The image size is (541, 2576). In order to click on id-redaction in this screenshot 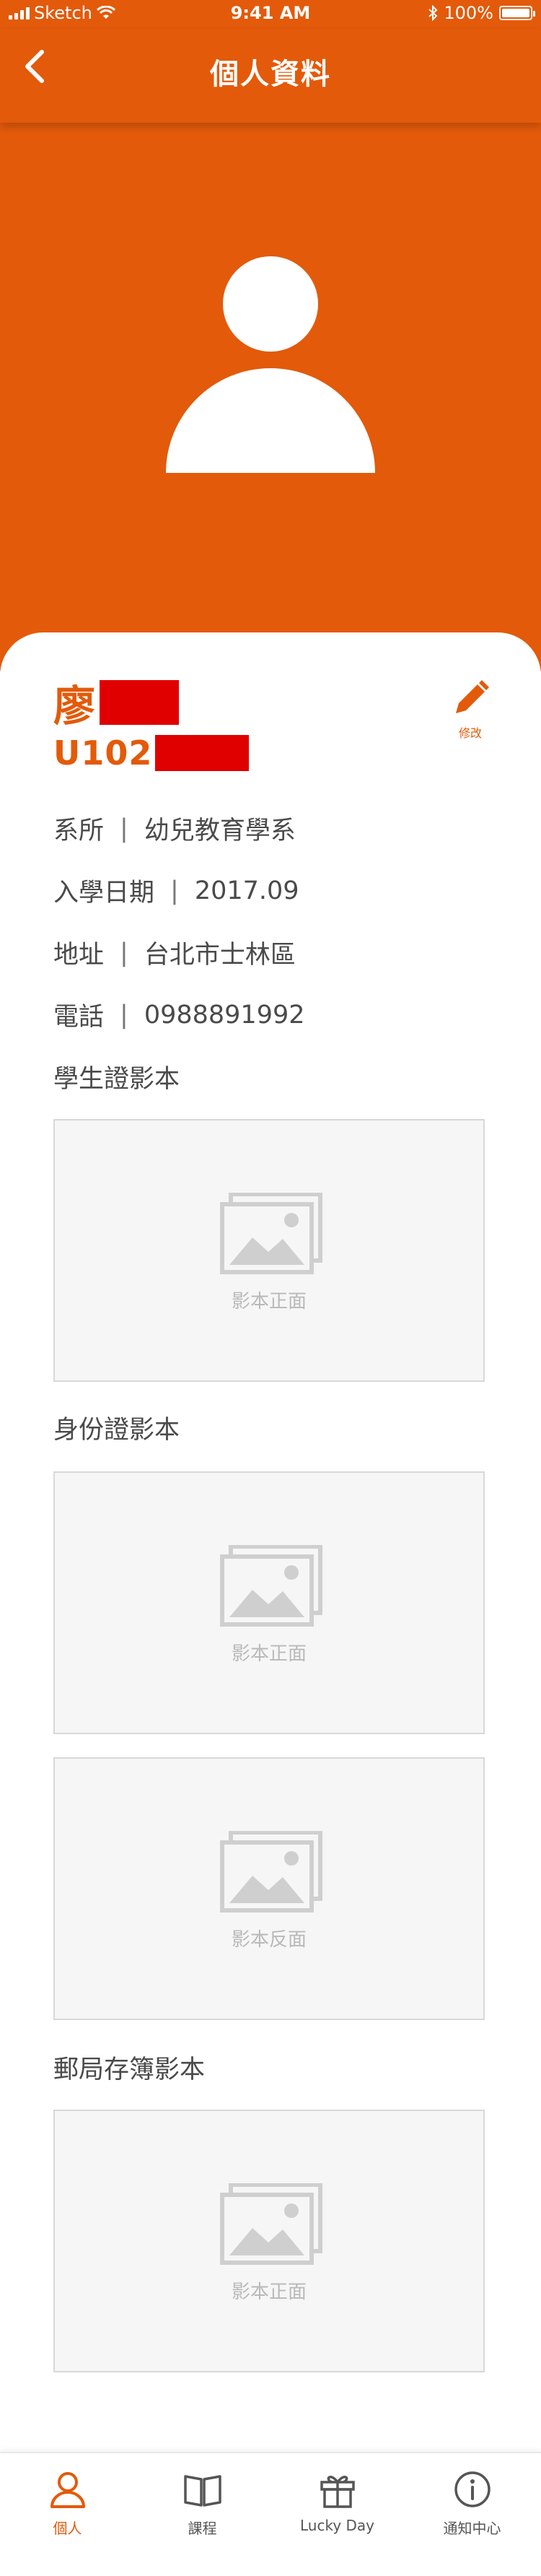, I will do `click(202, 753)`.